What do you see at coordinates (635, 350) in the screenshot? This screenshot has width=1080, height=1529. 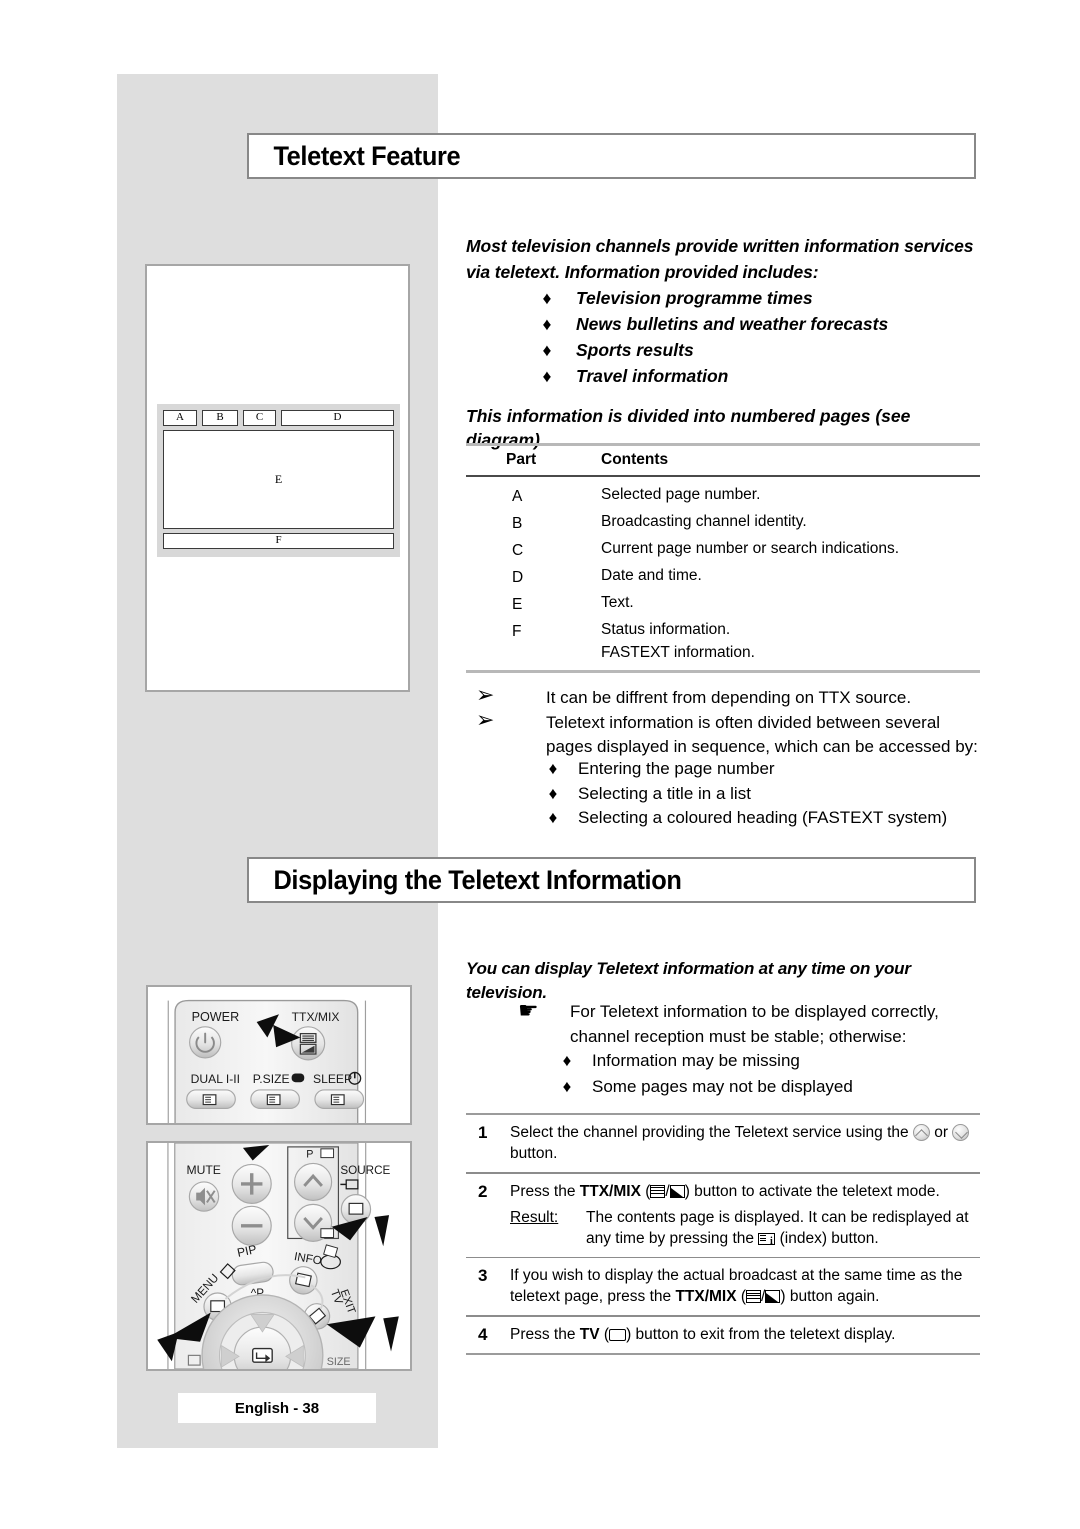 I see `list-item-label: Sports results` at bounding box center [635, 350].